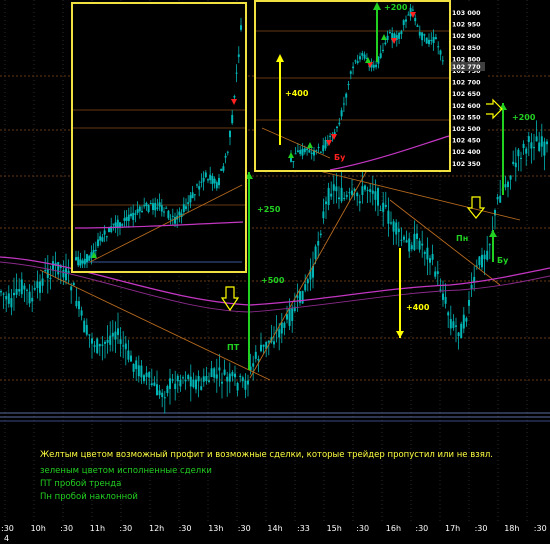 The height and width of the screenshot is (544, 550). What do you see at coordinates (269, 209) in the screenshot?
I see `label-plus250: +250` at bounding box center [269, 209].